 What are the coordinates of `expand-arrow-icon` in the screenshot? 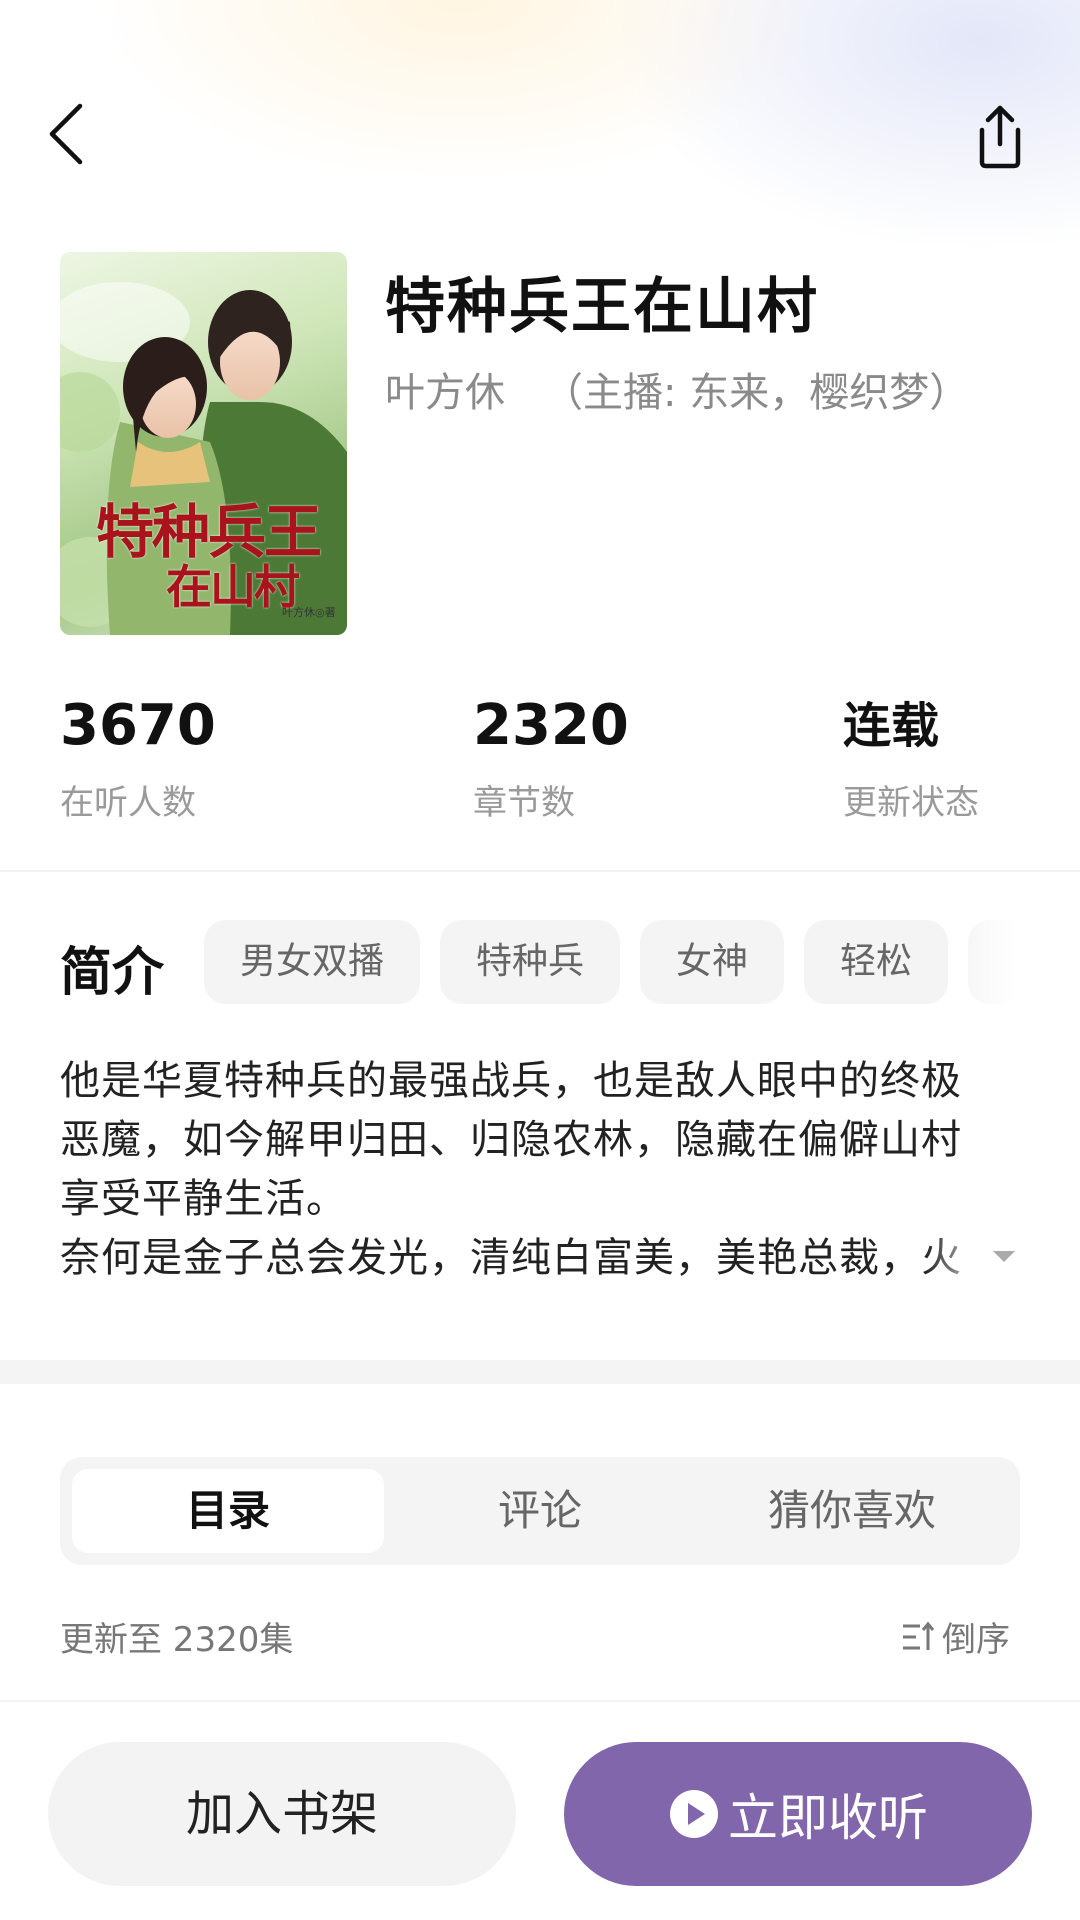 It's located at (1004, 1256).